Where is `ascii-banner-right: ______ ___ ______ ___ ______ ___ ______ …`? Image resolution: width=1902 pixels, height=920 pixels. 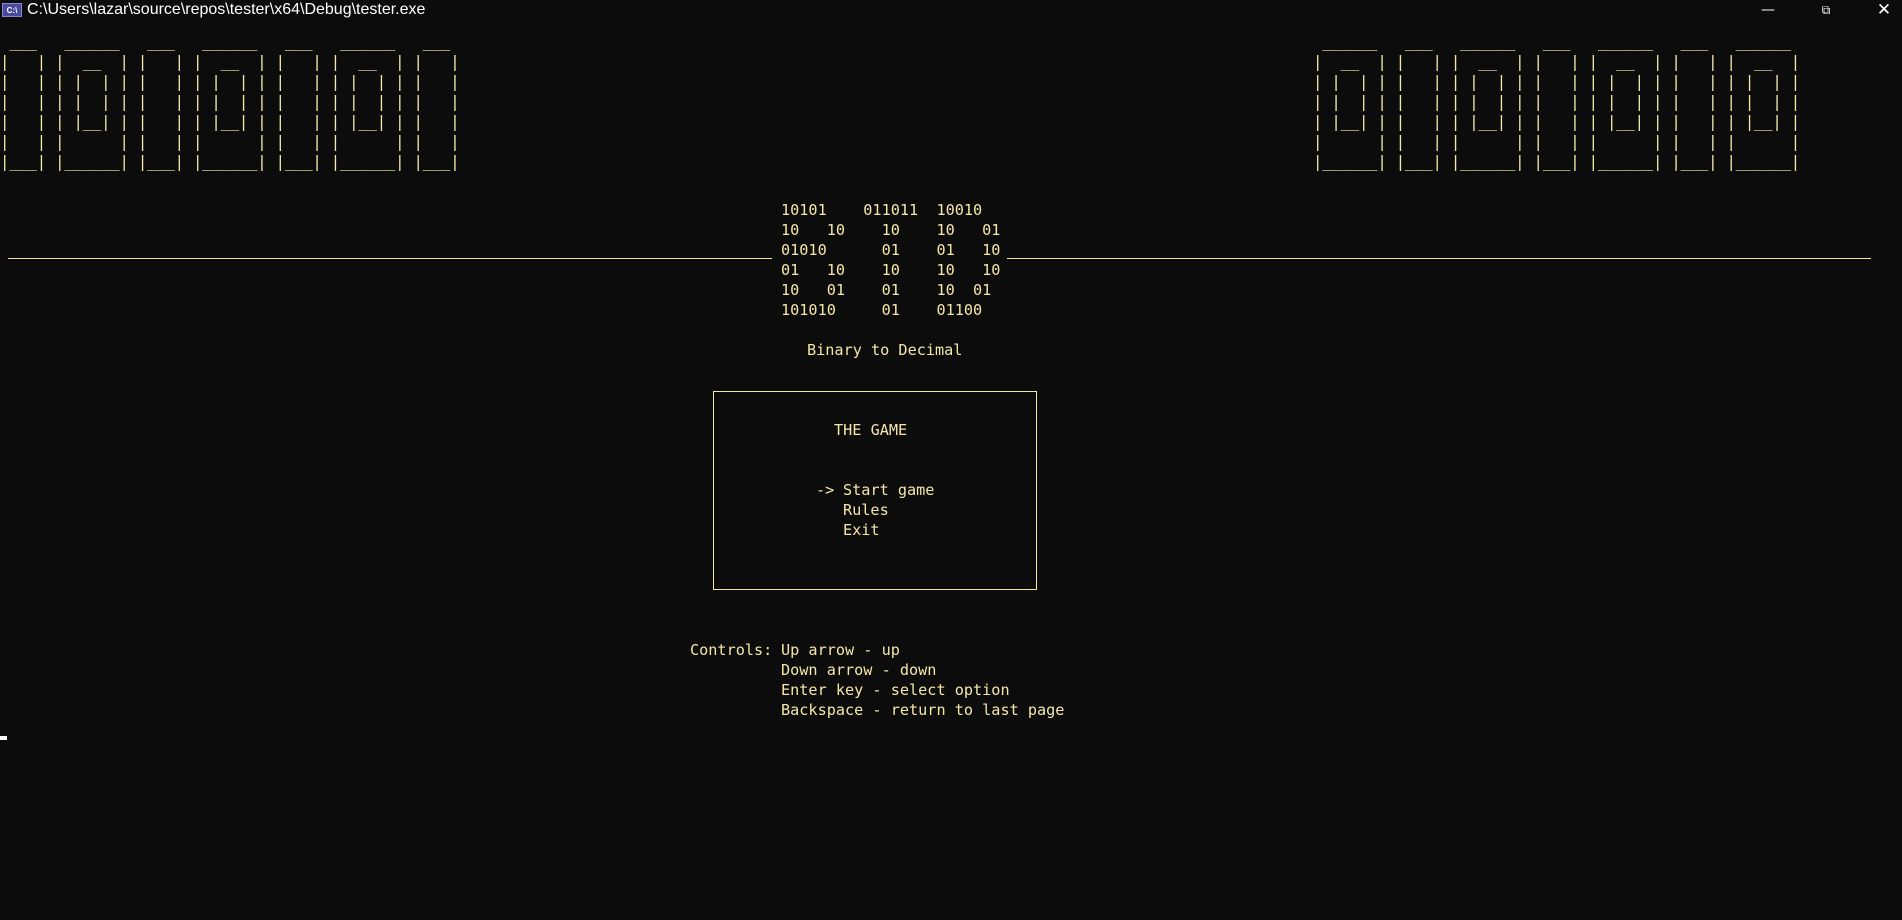
ascii-banner-right: ______ ___ ______ ___ ______ ___ ______ … is located at coordinates (1556, 102).